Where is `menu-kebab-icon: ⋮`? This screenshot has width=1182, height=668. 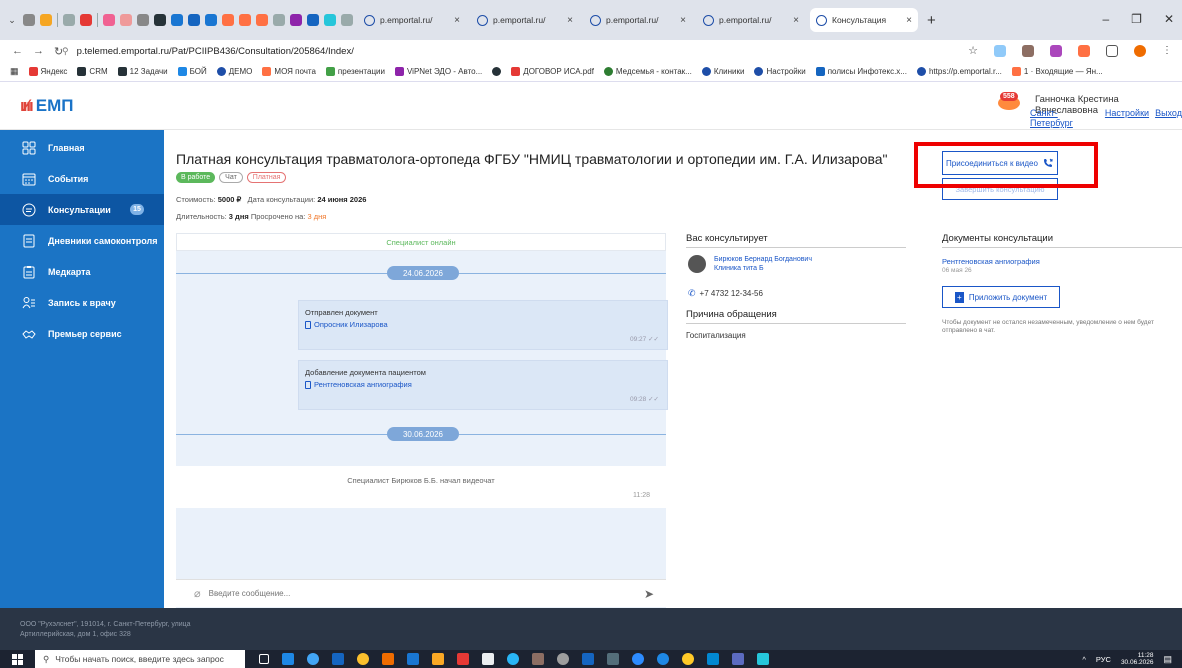 menu-kebab-icon: ⋮ is located at coordinates (1167, 50).